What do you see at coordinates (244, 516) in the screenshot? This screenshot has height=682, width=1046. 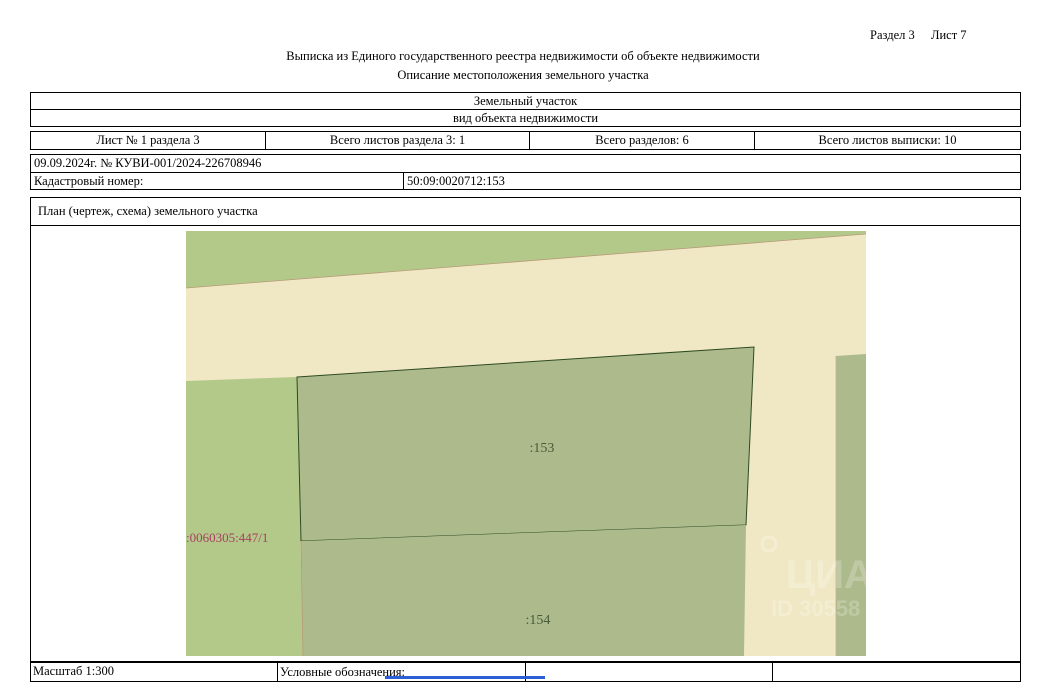 I see `west-land` at bounding box center [244, 516].